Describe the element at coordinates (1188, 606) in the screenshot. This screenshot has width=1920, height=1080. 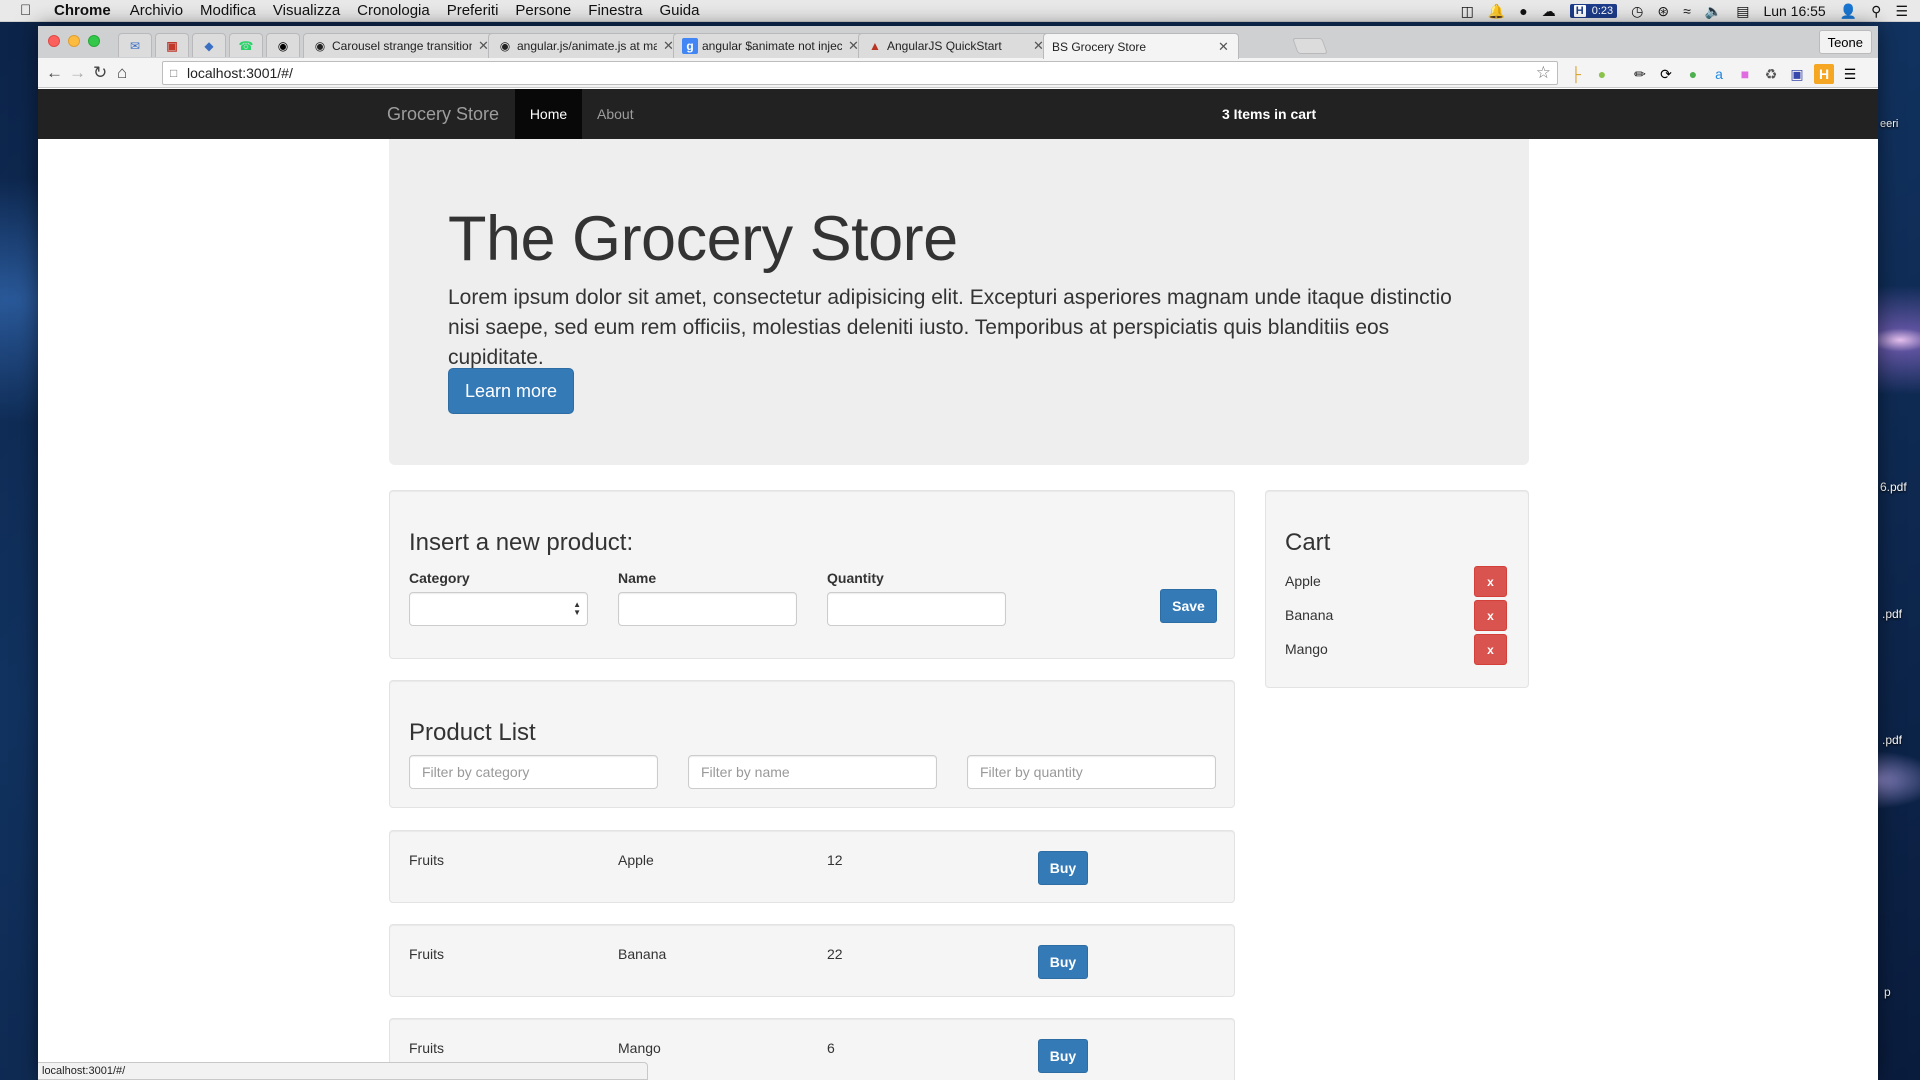
I see `save-button: Save` at that location.